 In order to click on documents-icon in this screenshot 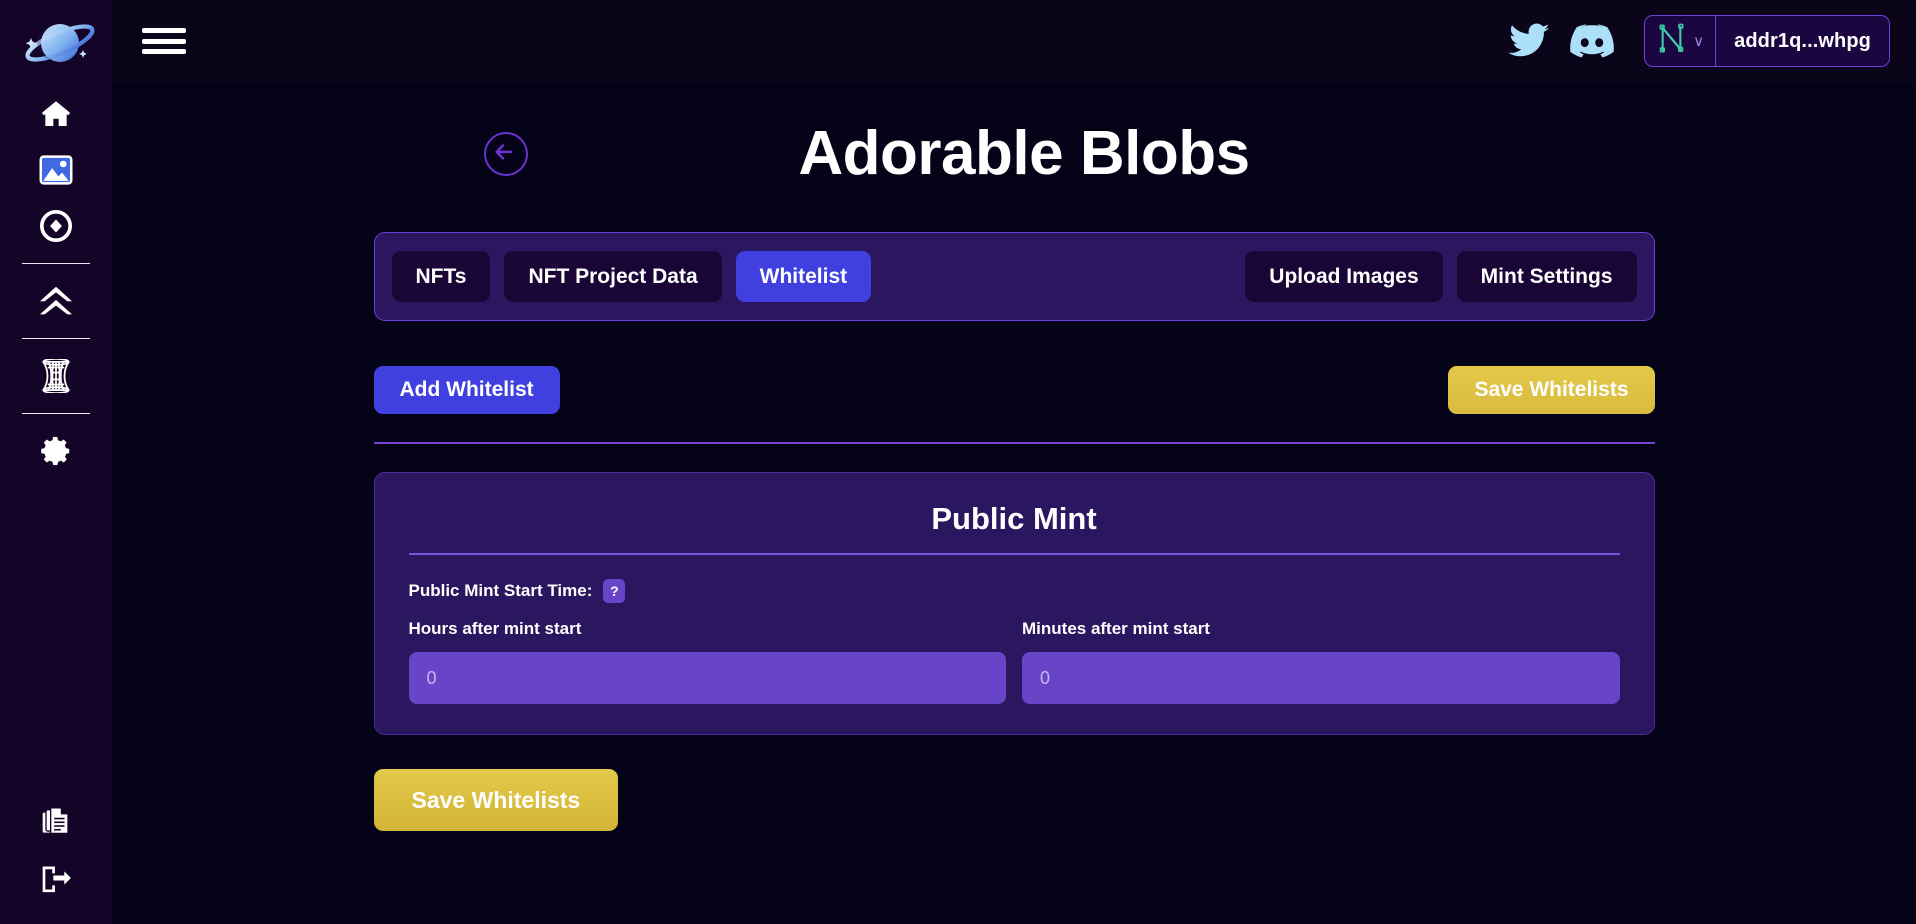, I will do `click(56, 822)`.